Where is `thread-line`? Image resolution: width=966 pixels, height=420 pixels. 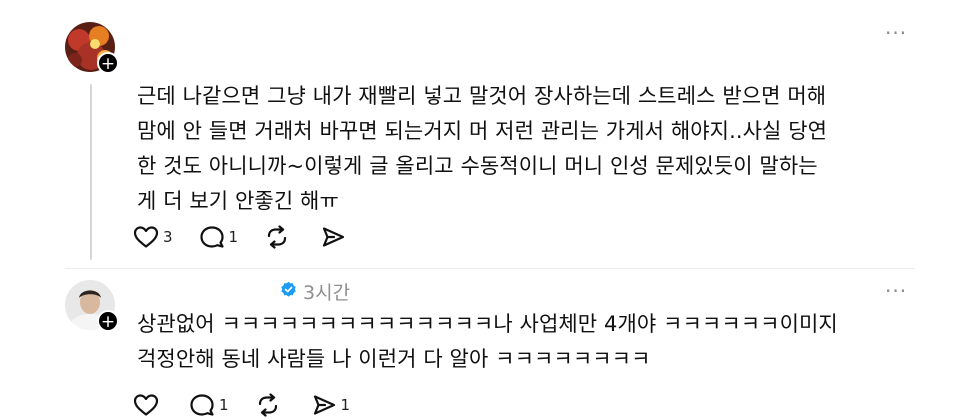 thread-line is located at coordinates (91, 172).